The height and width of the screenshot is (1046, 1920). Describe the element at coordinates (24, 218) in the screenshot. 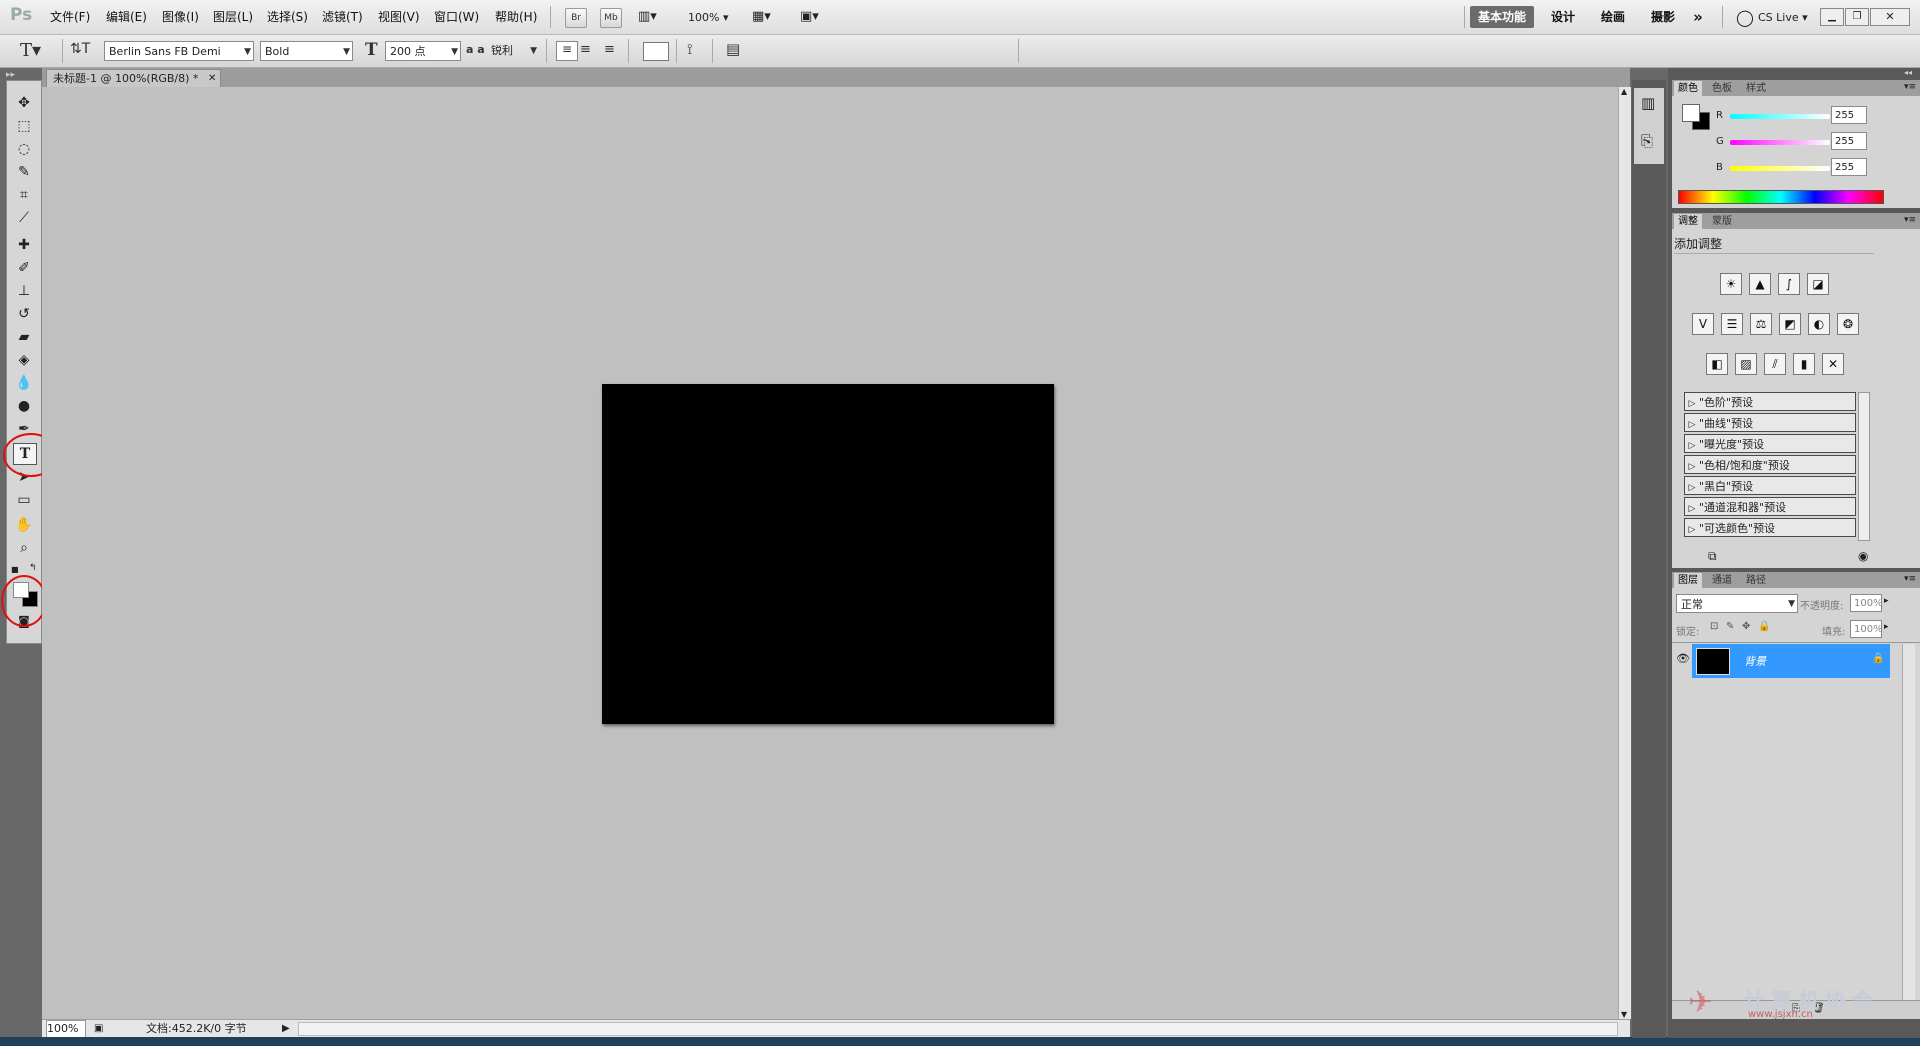

I see `eyedropper-tool-icon: ⟋` at that location.